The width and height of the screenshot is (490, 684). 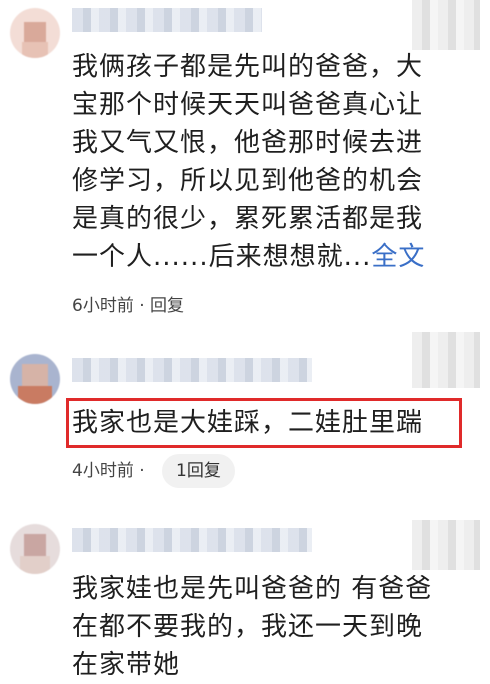 I want to click on comment-time: 6小时前, so click(x=103, y=306).